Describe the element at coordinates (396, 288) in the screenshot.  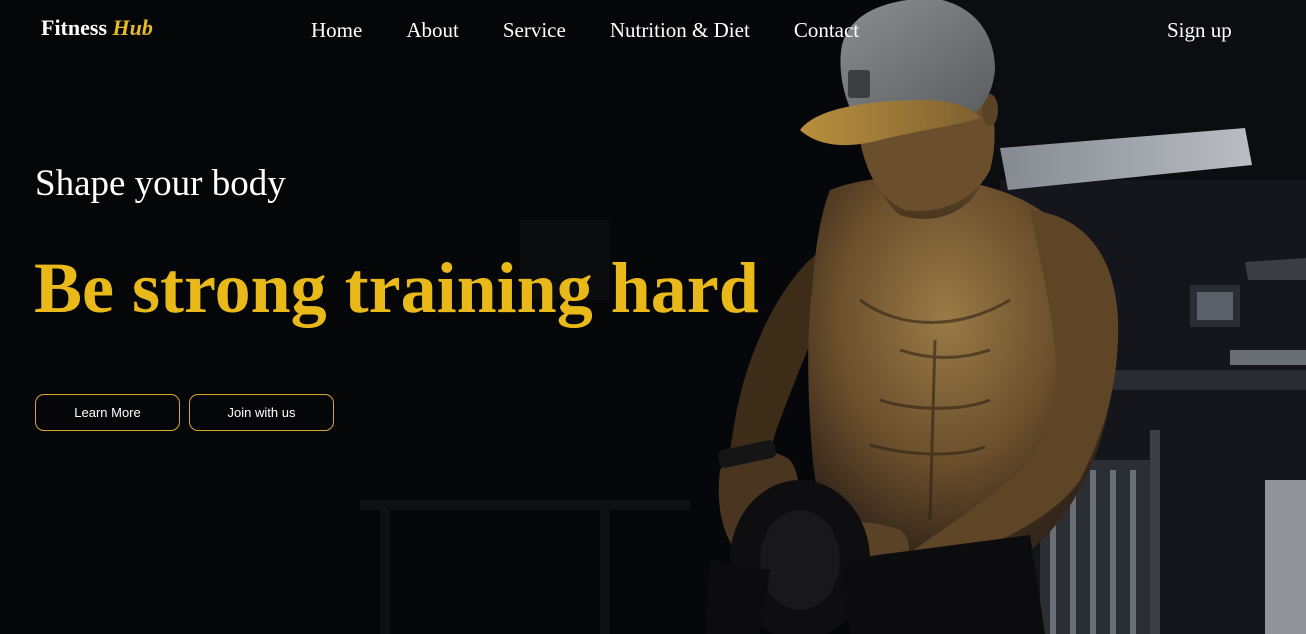
I see `hero-headline: Be strong training hard` at that location.